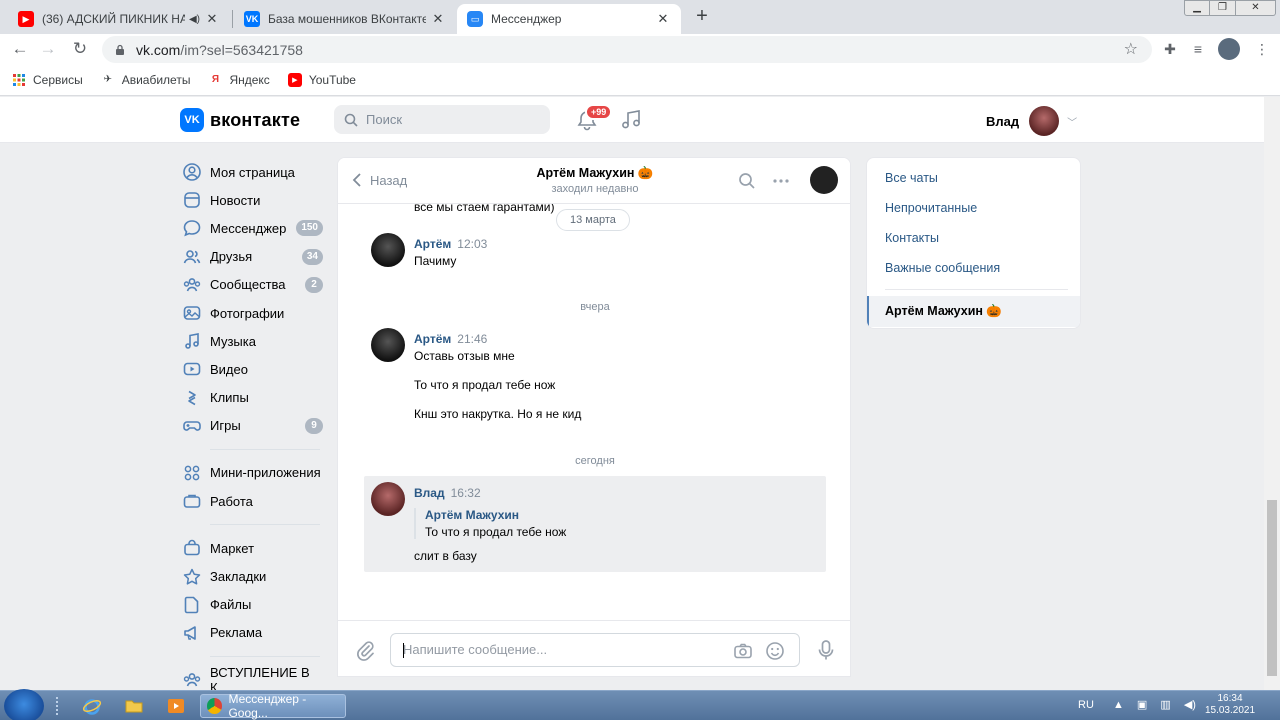 The width and height of the screenshot is (1280, 720). What do you see at coordinates (1256, 8) in the screenshot?
I see `window-close-button: ✕` at bounding box center [1256, 8].